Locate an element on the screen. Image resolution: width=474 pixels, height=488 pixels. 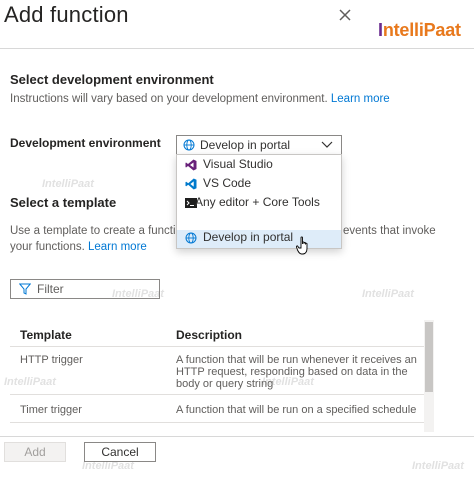
row-template-name: Timer trigger is located at coordinates (51, 410).